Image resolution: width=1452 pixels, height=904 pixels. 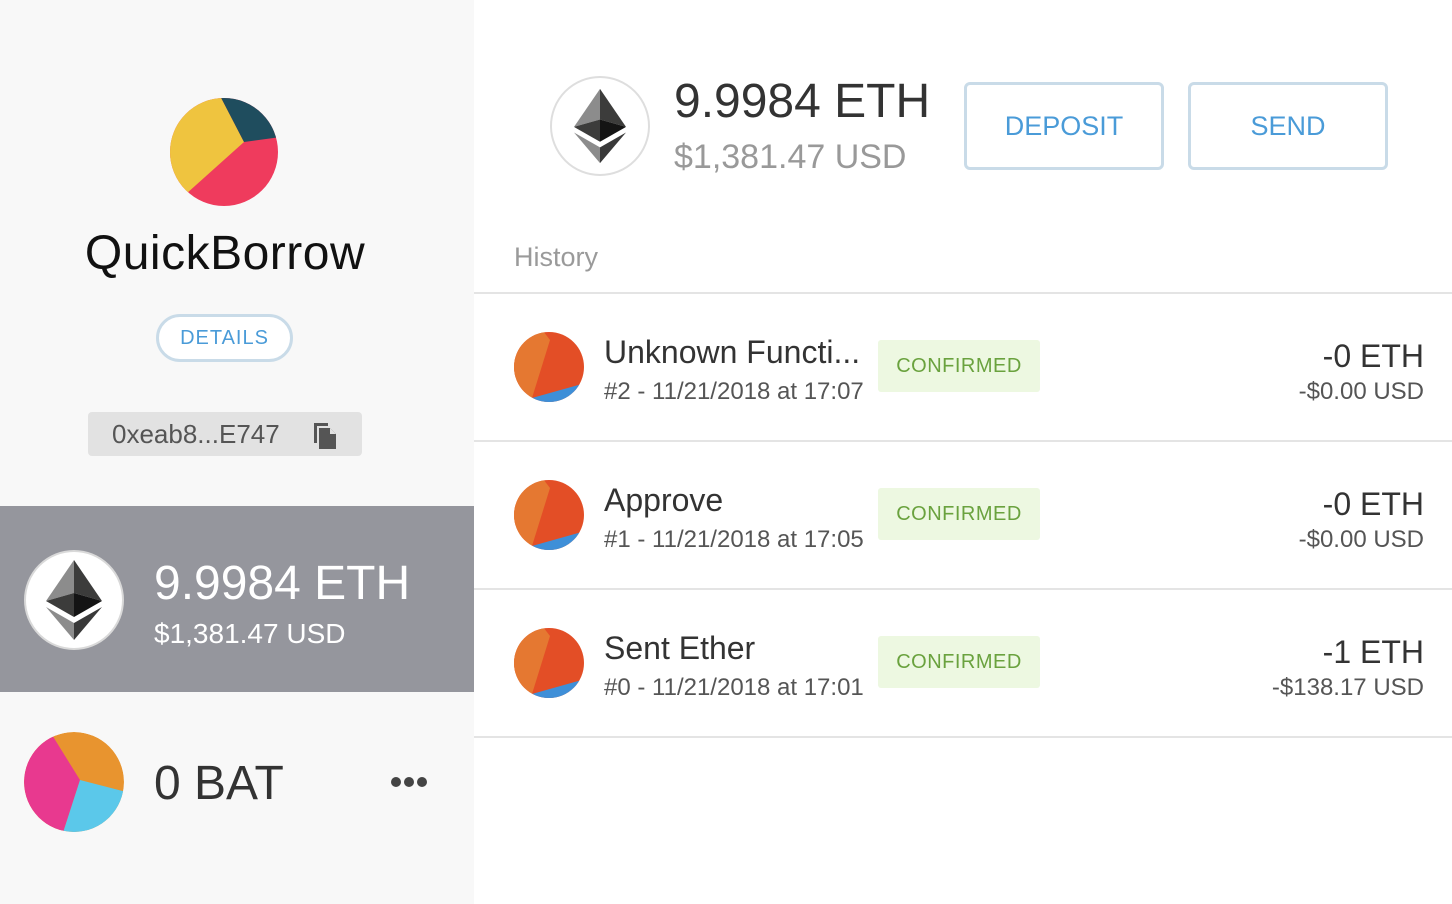 What do you see at coordinates (1288, 126) in the screenshot?
I see `send-button: SEND` at bounding box center [1288, 126].